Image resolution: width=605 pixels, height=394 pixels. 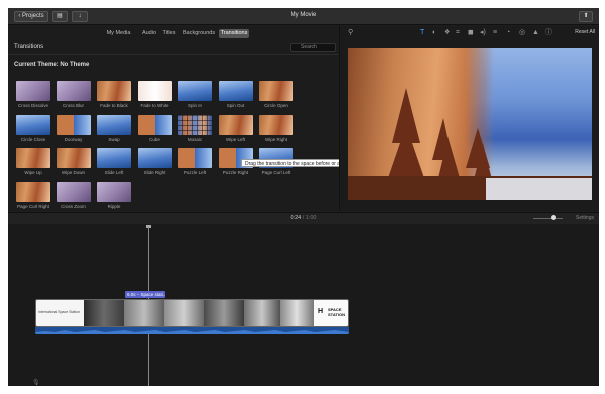 What do you see at coordinates (275, 139) in the screenshot?
I see `transition-label: Wipe Right` at bounding box center [275, 139].